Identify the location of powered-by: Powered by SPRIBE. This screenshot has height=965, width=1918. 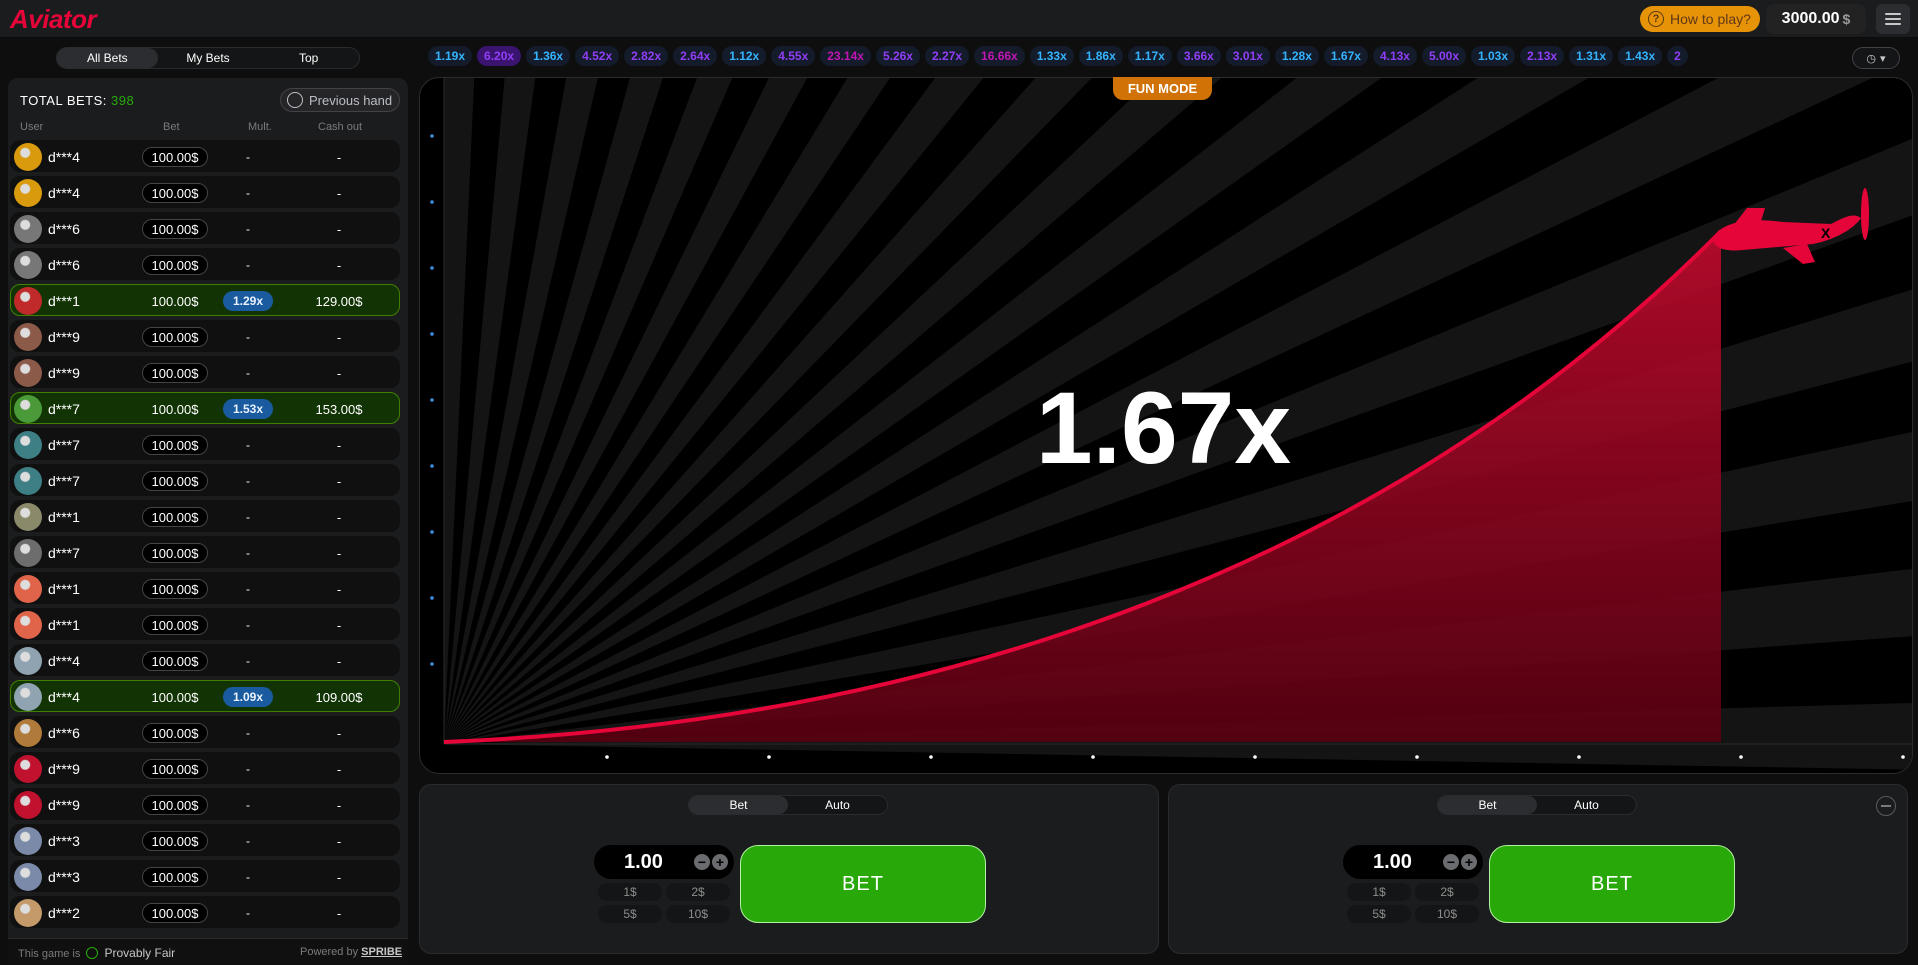
(351, 952).